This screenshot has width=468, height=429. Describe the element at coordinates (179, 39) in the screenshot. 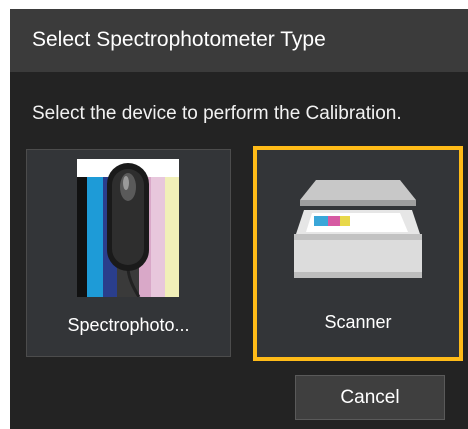

I see `dialog-title: Select Spectrophotometer Type` at that location.